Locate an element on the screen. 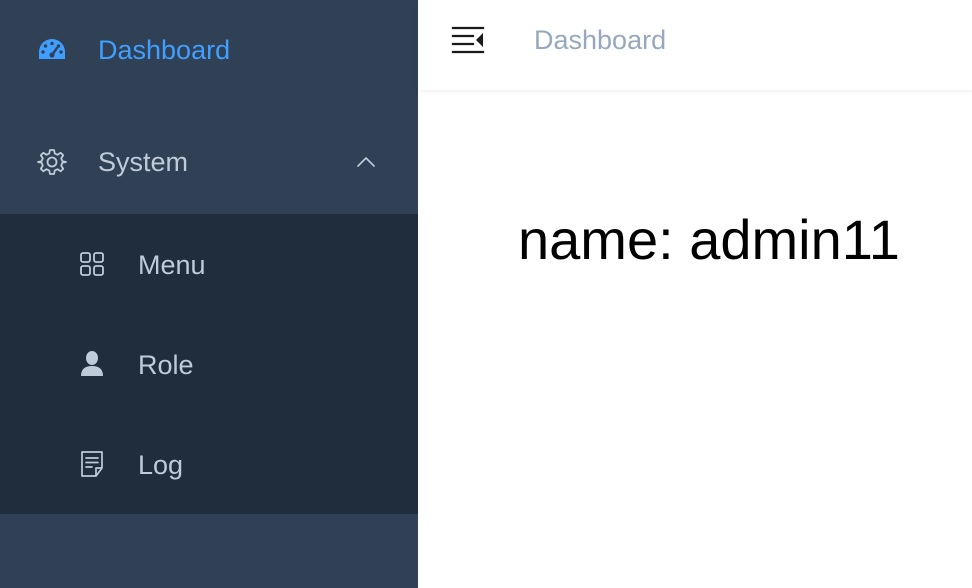  sidebar-item-label: Dashboard is located at coordinates (164, 49).